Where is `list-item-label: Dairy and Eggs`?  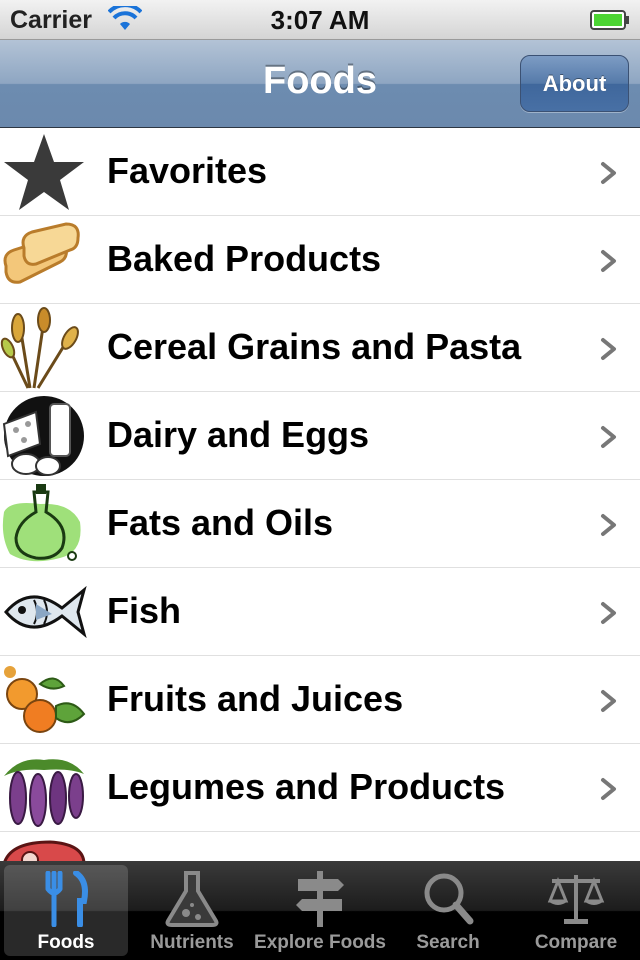 list-item-label: Dairy and Eggs is located at coordinates (238, 434).